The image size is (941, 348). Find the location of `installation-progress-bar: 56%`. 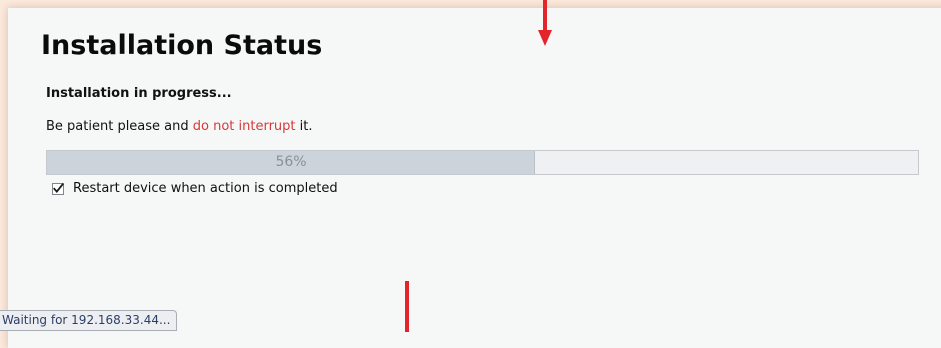

installation-progress-bar: 56% is located at coordinates (482, 162).